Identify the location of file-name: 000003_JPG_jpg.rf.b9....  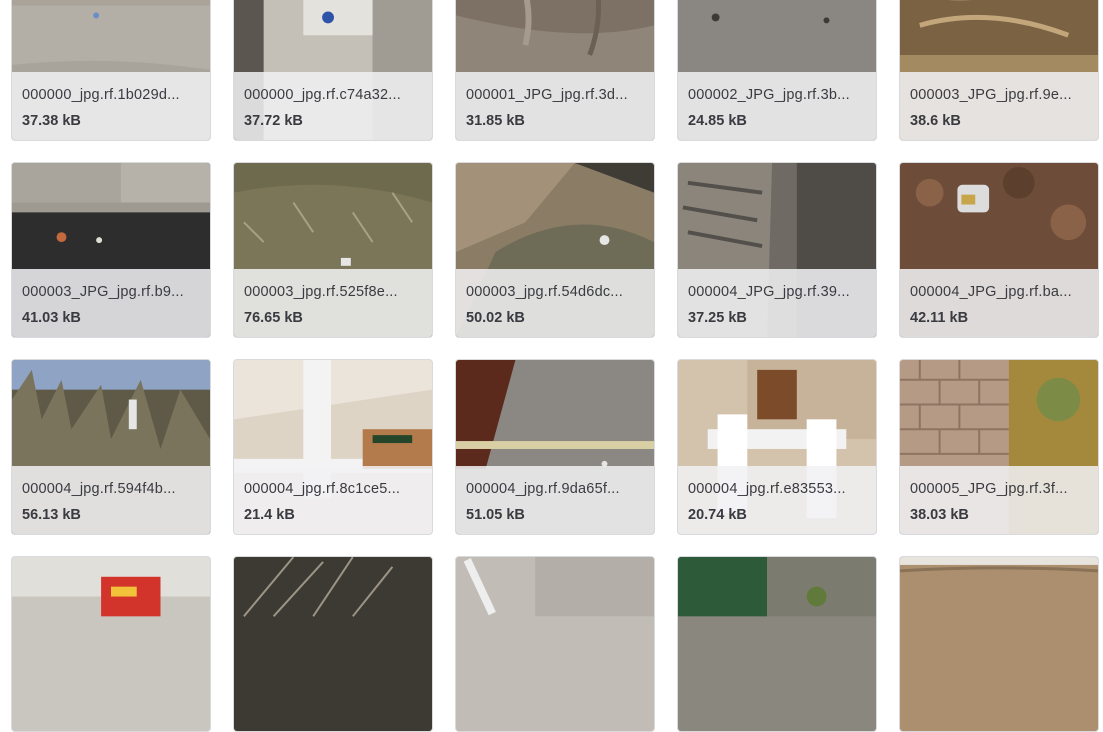
(103, 292).